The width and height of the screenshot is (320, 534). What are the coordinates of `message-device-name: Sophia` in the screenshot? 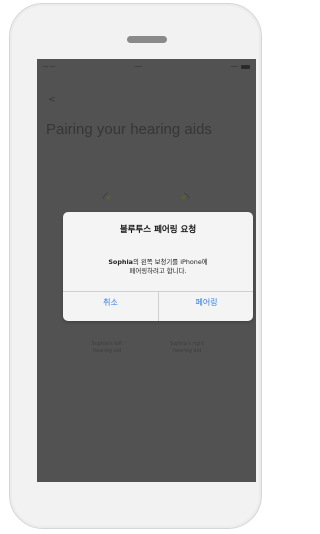 It's located at (120, 262).